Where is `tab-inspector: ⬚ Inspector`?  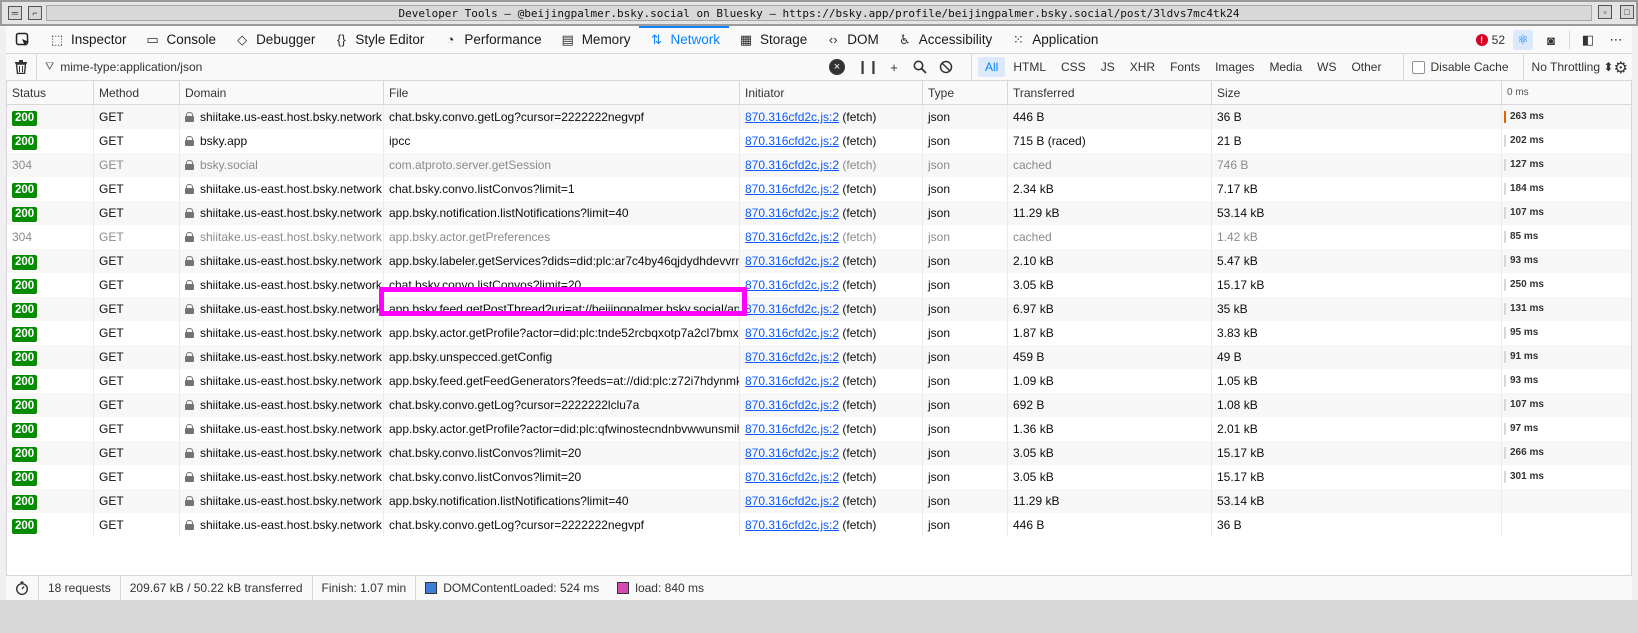
tab-inspector: ⬚ Inspector is located at coordinates (88, 40).